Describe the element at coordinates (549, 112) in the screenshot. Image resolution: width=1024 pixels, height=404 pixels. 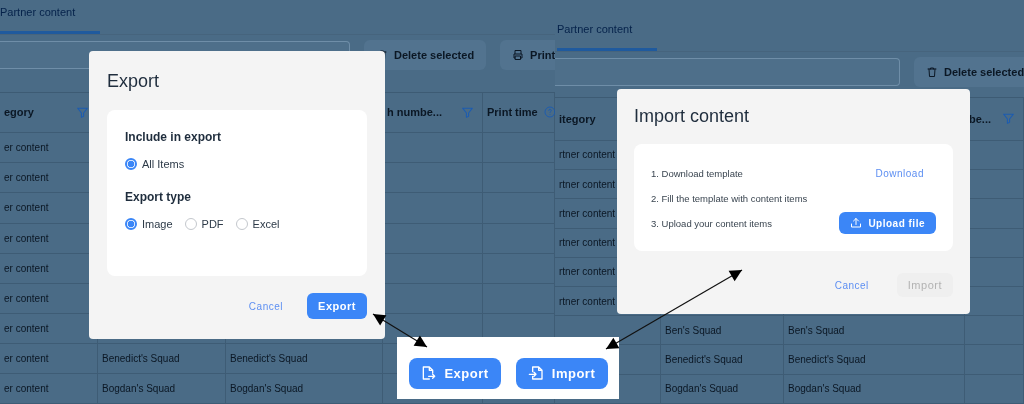
I see `help-icon` at that location.